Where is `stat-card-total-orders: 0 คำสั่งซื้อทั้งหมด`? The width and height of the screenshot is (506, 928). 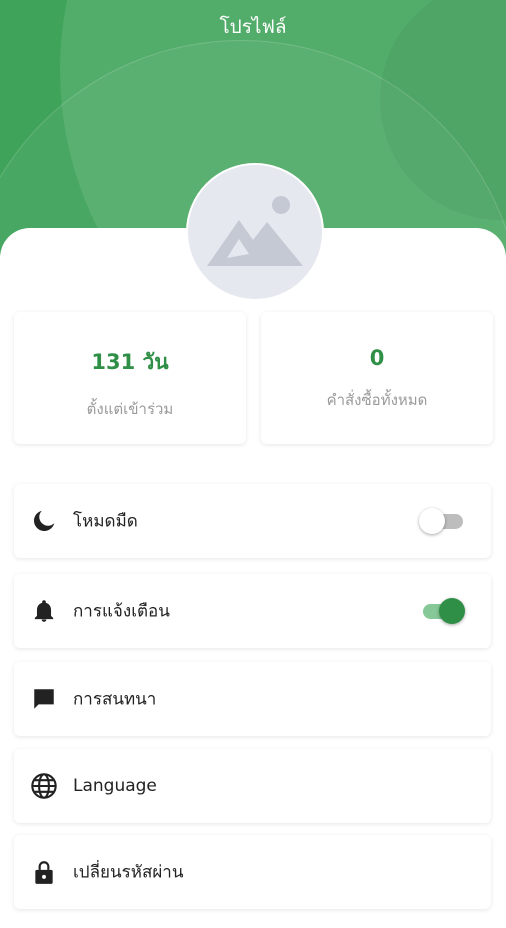
stat-card-total-orders: 0 คำสั่งซื้อทั้งหมด is located at coordinates (377, 378).